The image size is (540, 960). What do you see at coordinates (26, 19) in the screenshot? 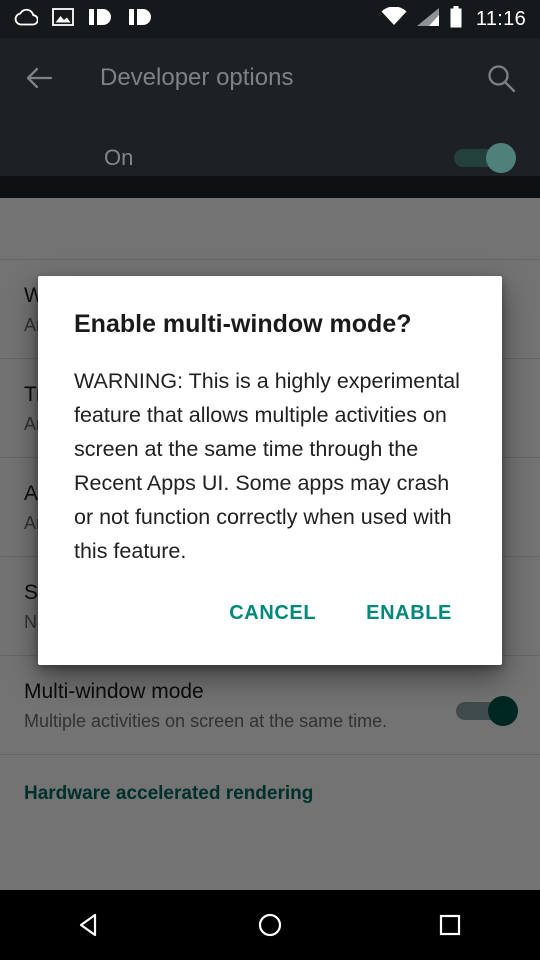
I see `cloud-icon` at bounding box center [26, 19].